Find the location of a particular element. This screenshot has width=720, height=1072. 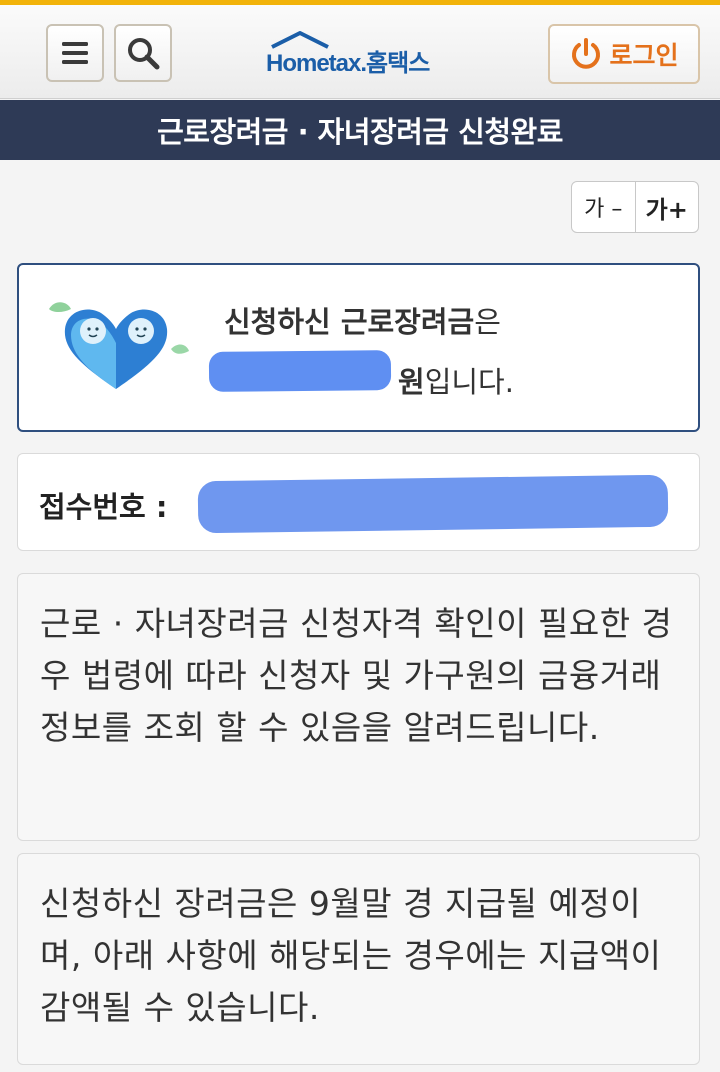

amount-label: 신청하신 근로장려금은 is located at coordinates (362, 320).